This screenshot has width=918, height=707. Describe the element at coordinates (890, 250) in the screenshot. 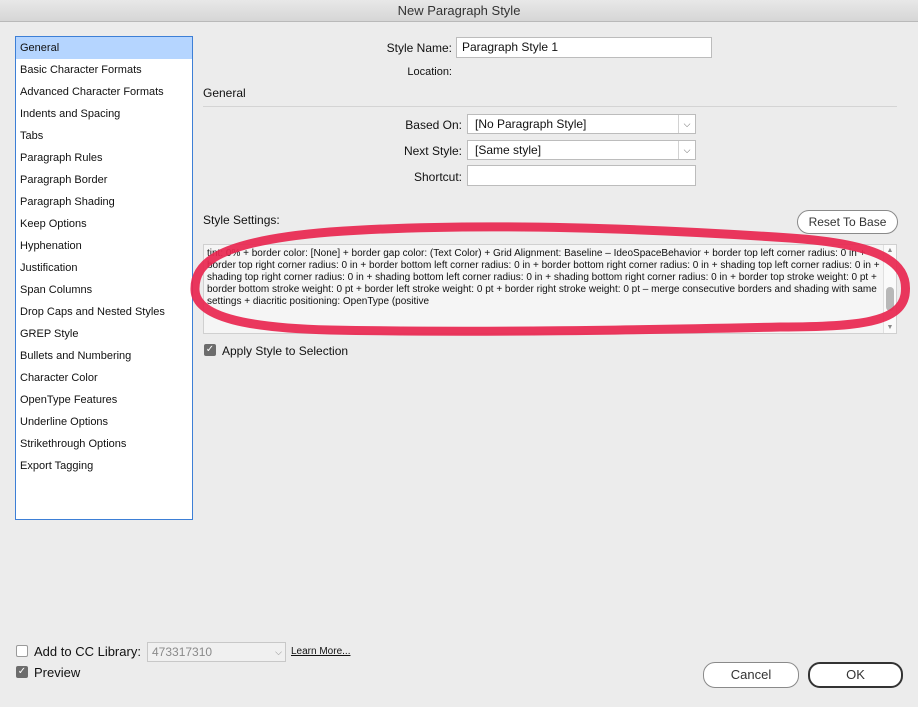

I see `scroll-up-icon: ▲` at that location.